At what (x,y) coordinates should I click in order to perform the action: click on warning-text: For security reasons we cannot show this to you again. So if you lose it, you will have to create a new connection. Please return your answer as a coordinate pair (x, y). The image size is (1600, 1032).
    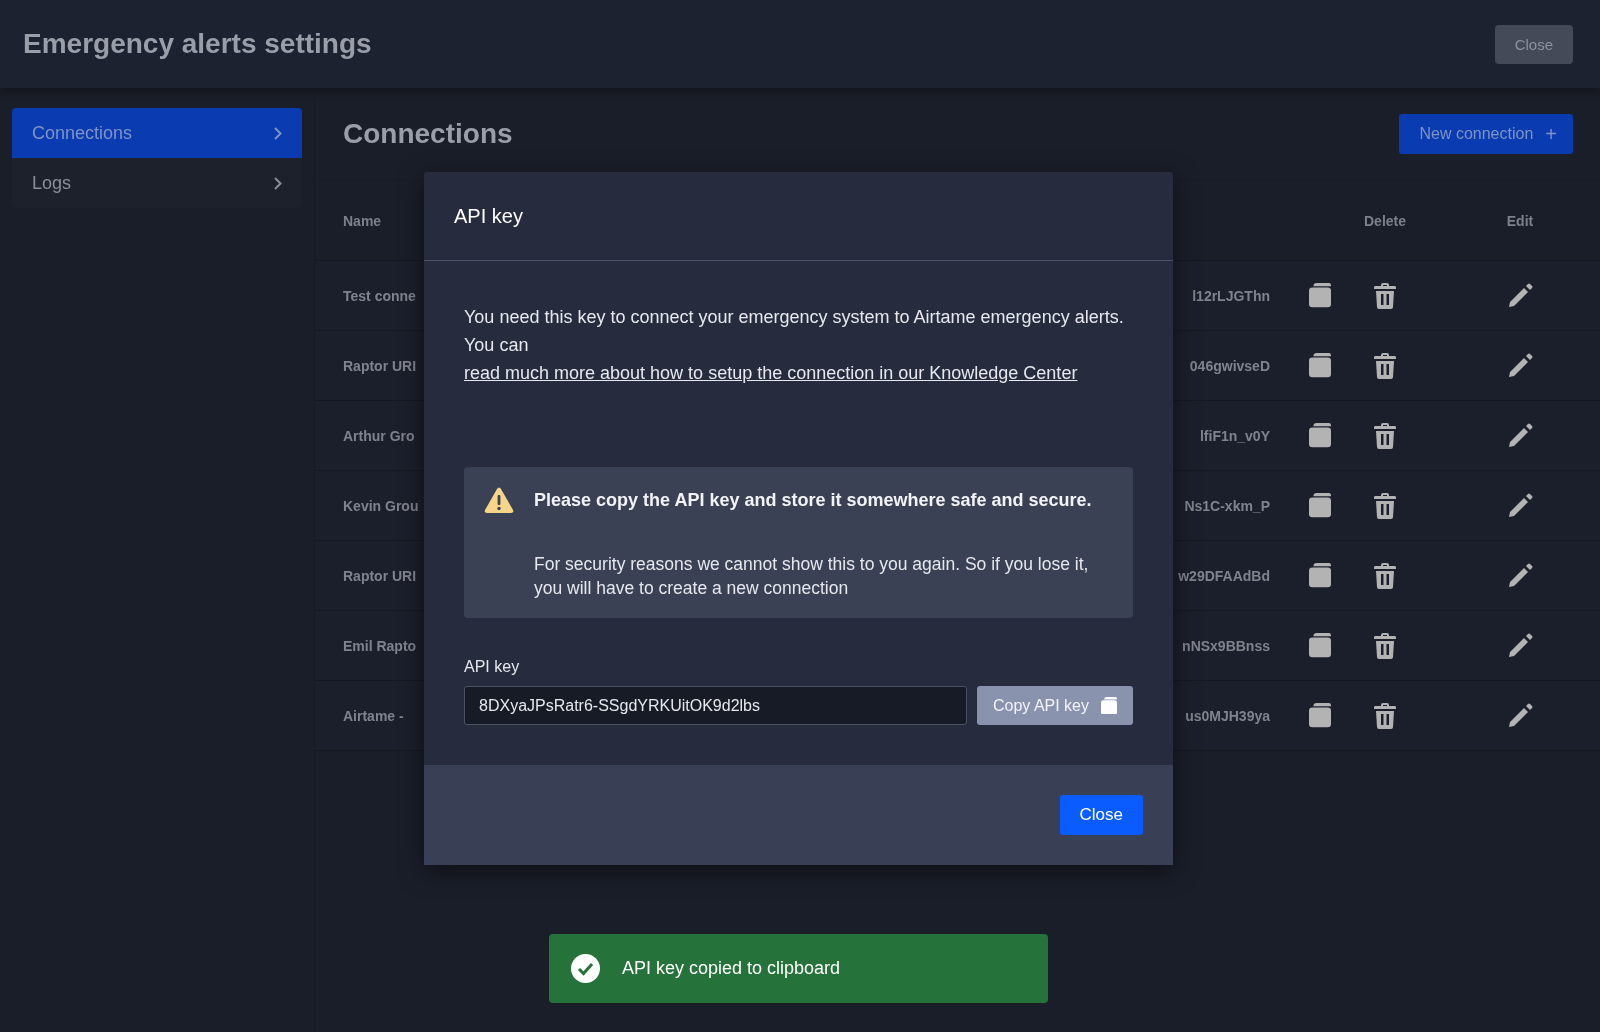
    Looking at the image, I should click on (812, 576).